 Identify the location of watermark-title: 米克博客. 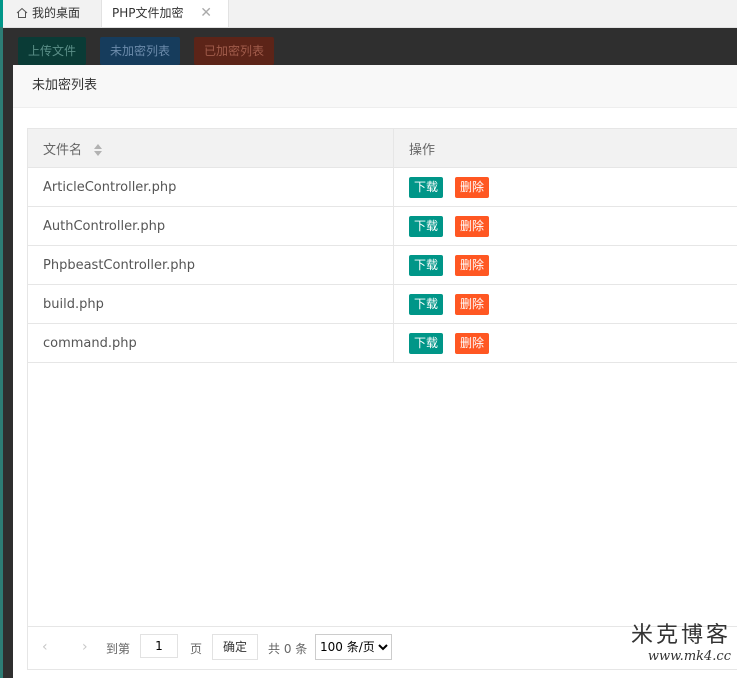
(680, 635).